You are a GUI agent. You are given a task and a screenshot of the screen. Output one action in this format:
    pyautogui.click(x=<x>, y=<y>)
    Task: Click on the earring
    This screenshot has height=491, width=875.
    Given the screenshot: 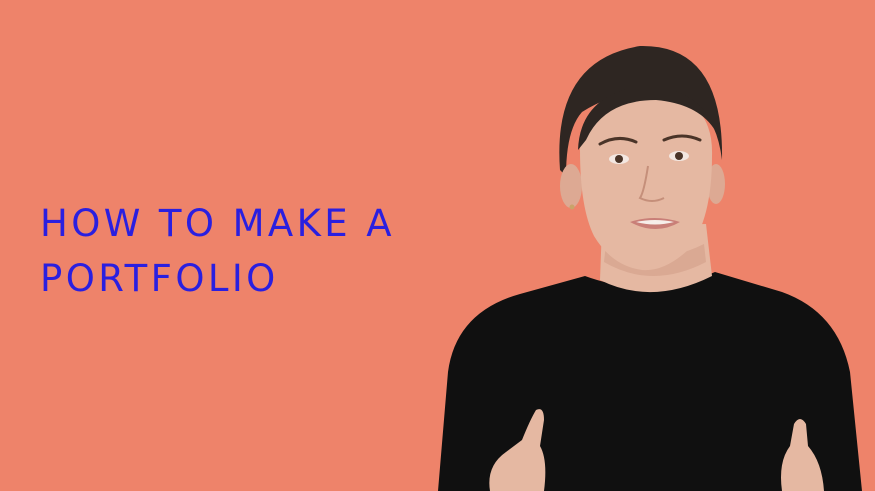 What is the action you would take?
    pyautogui.click(x=572, y=207)
    